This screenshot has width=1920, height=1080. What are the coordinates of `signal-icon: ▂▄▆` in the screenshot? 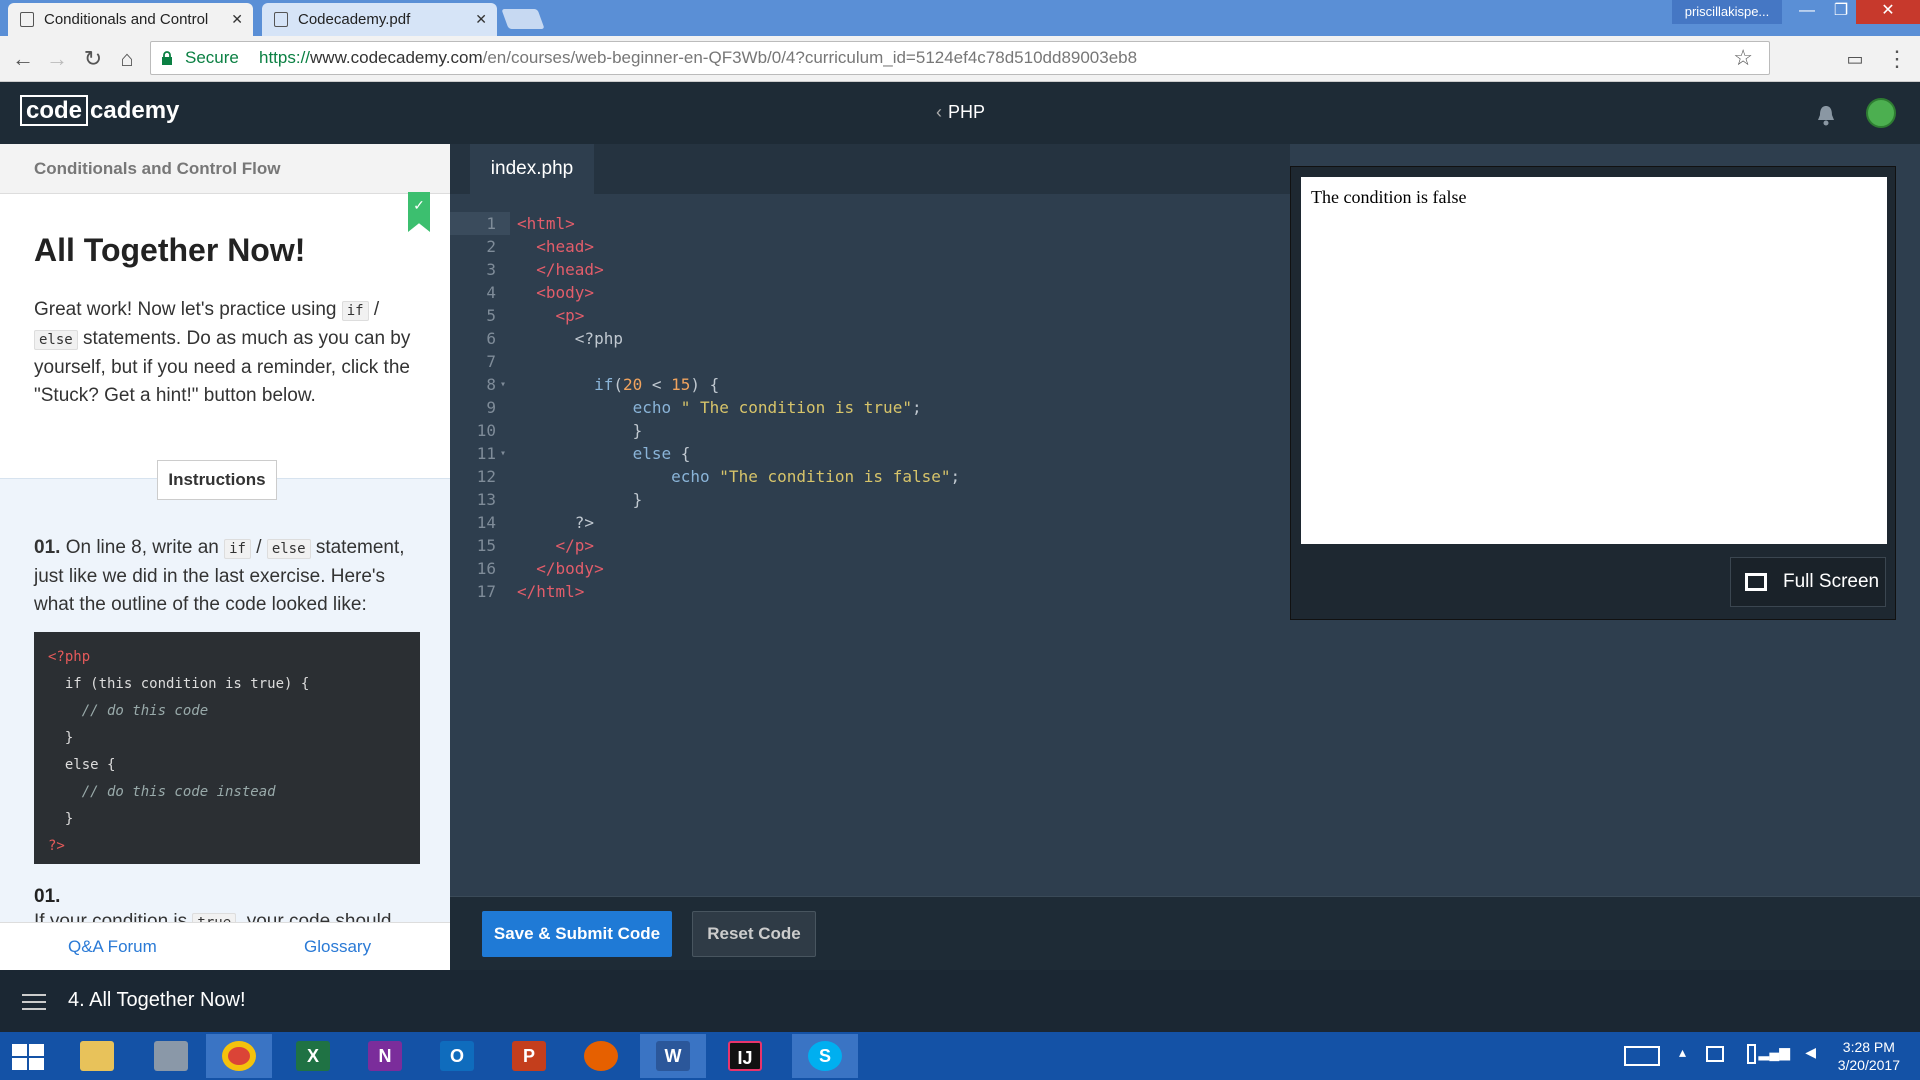 It's located at (1774, 1052).